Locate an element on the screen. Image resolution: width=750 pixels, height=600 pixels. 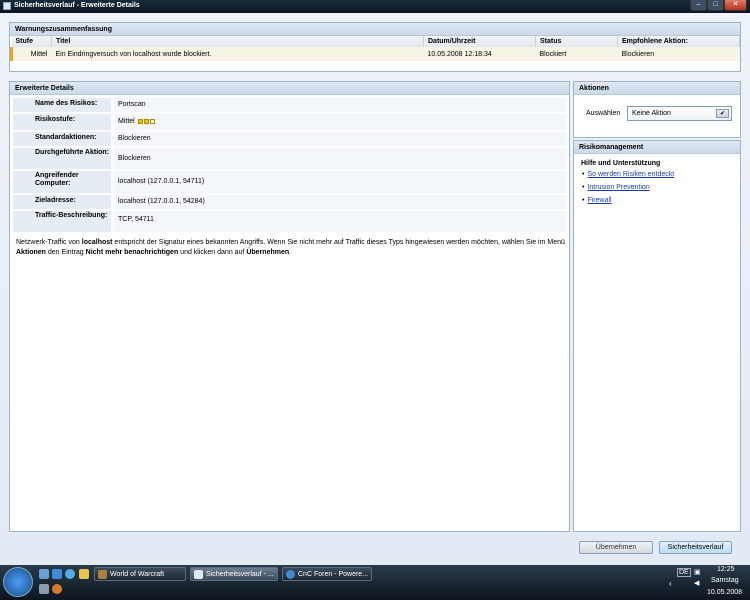
detail-label: Angreifender Computer: is located at coordinates (62, 182).